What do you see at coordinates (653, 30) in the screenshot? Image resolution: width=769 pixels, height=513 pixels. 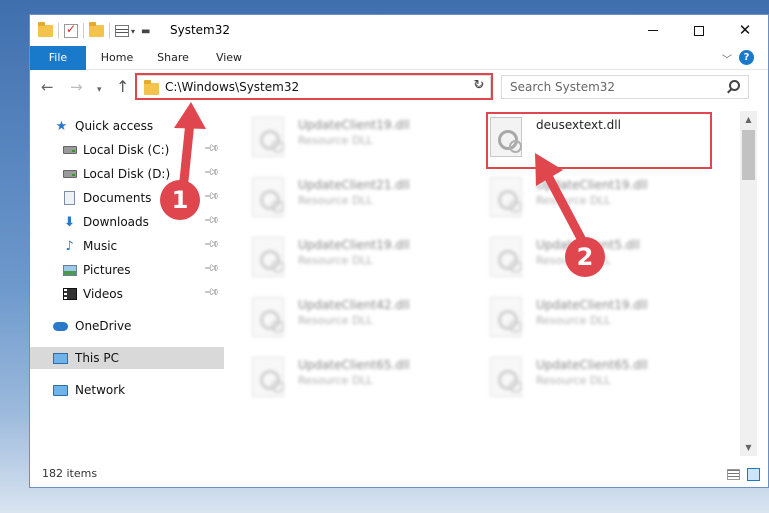 I see `minimize-button` at bounding box center [653, 30].